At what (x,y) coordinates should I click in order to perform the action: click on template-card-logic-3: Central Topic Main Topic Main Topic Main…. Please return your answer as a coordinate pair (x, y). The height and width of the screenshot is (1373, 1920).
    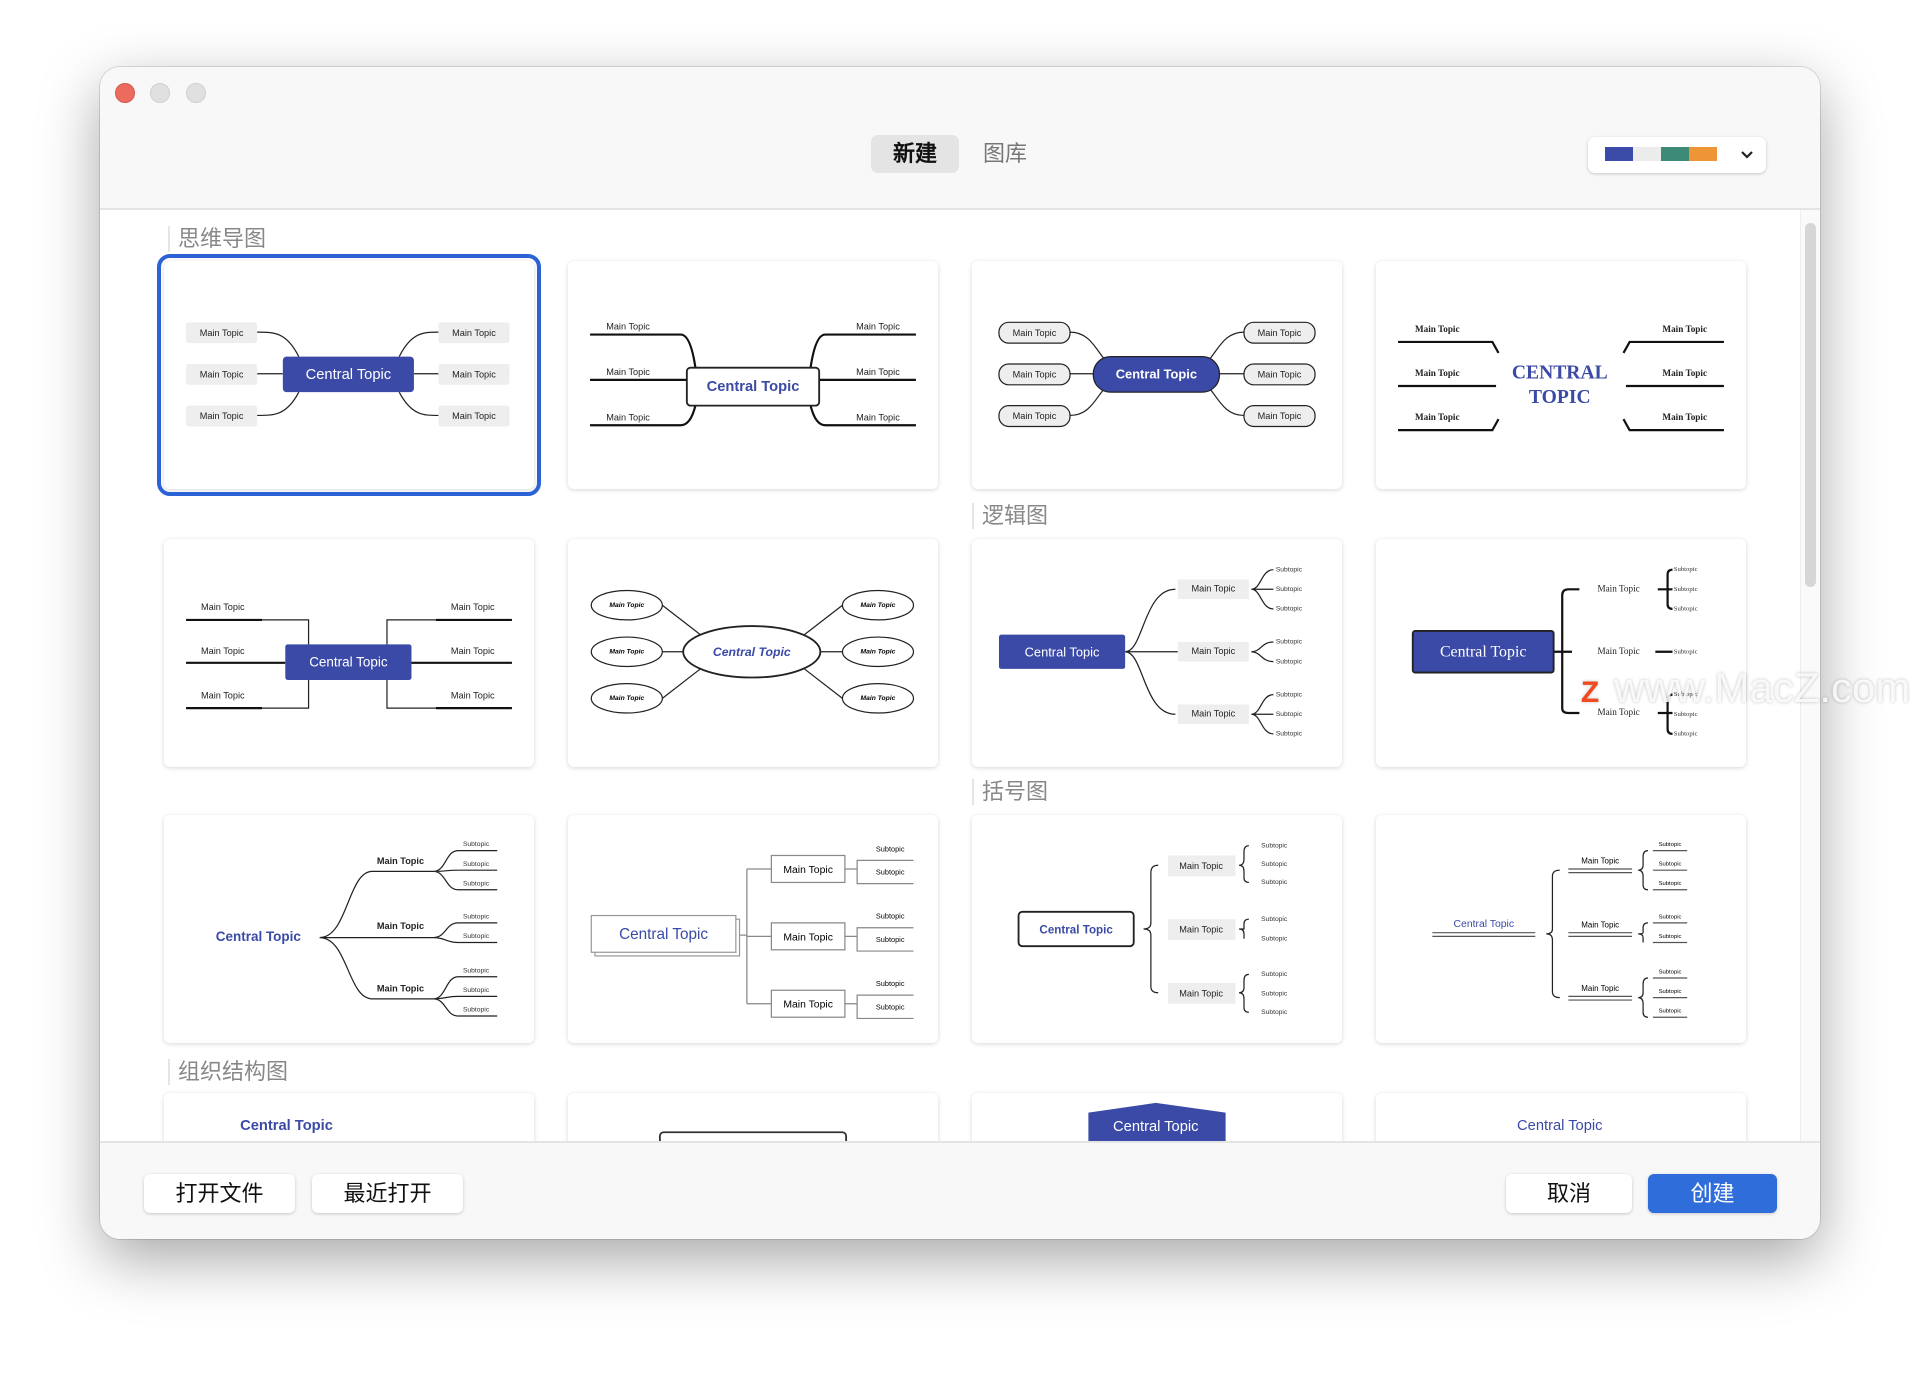
    Looking at the image, I should click on (349, 929).